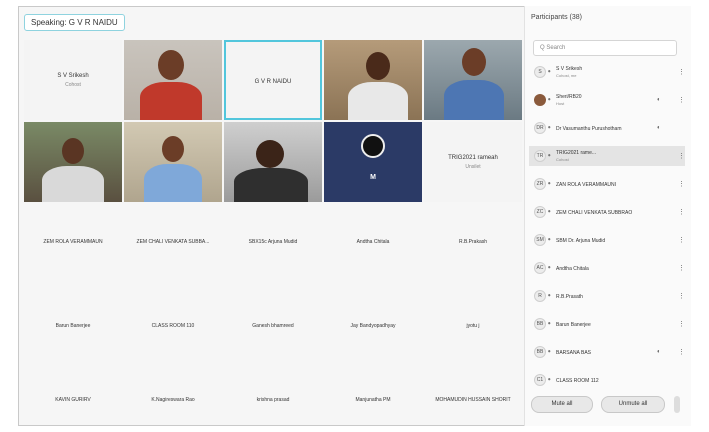 The image size is (709, 432). I want to click on participant-list-item: ZR ⦁ ZAN ROLA VERAMMAUNI ⋮, so click(607, 184).